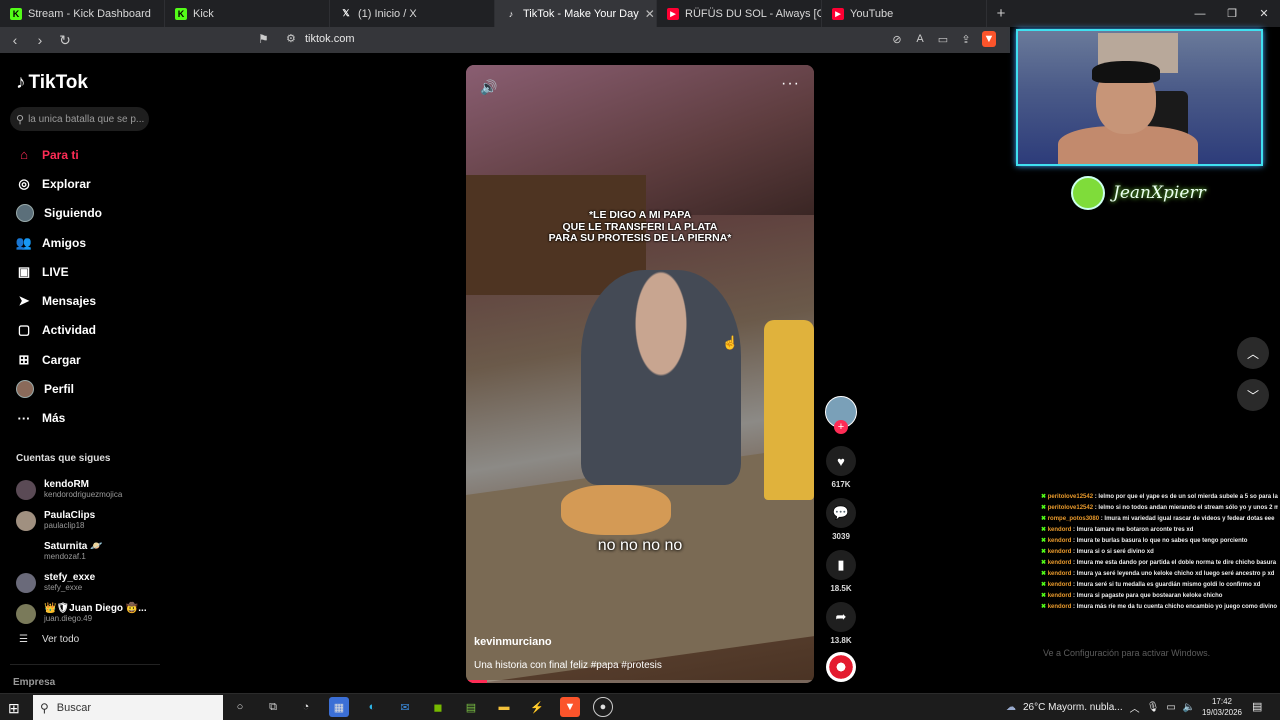  Describe the element at coordinates (841, 461) in the screenshot. I see `heart-icon: ♥` at that location.